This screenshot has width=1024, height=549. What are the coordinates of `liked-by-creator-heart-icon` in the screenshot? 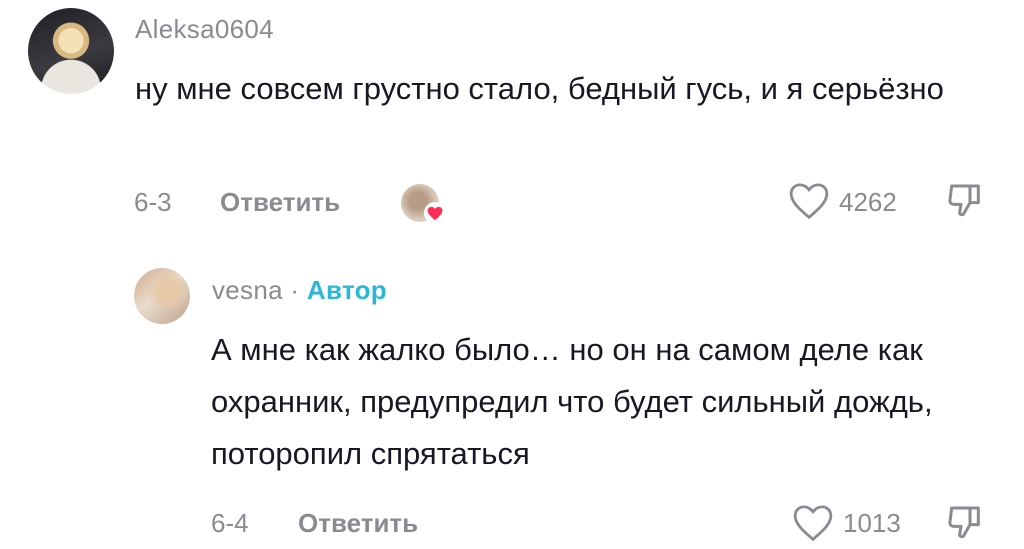 It's located at (435, 213).